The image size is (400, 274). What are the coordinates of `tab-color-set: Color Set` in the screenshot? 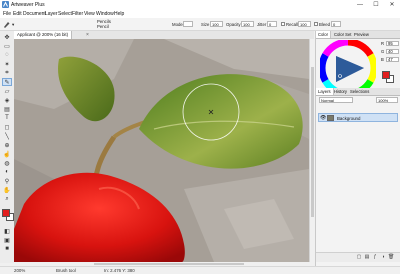 It's located at (342, 34).